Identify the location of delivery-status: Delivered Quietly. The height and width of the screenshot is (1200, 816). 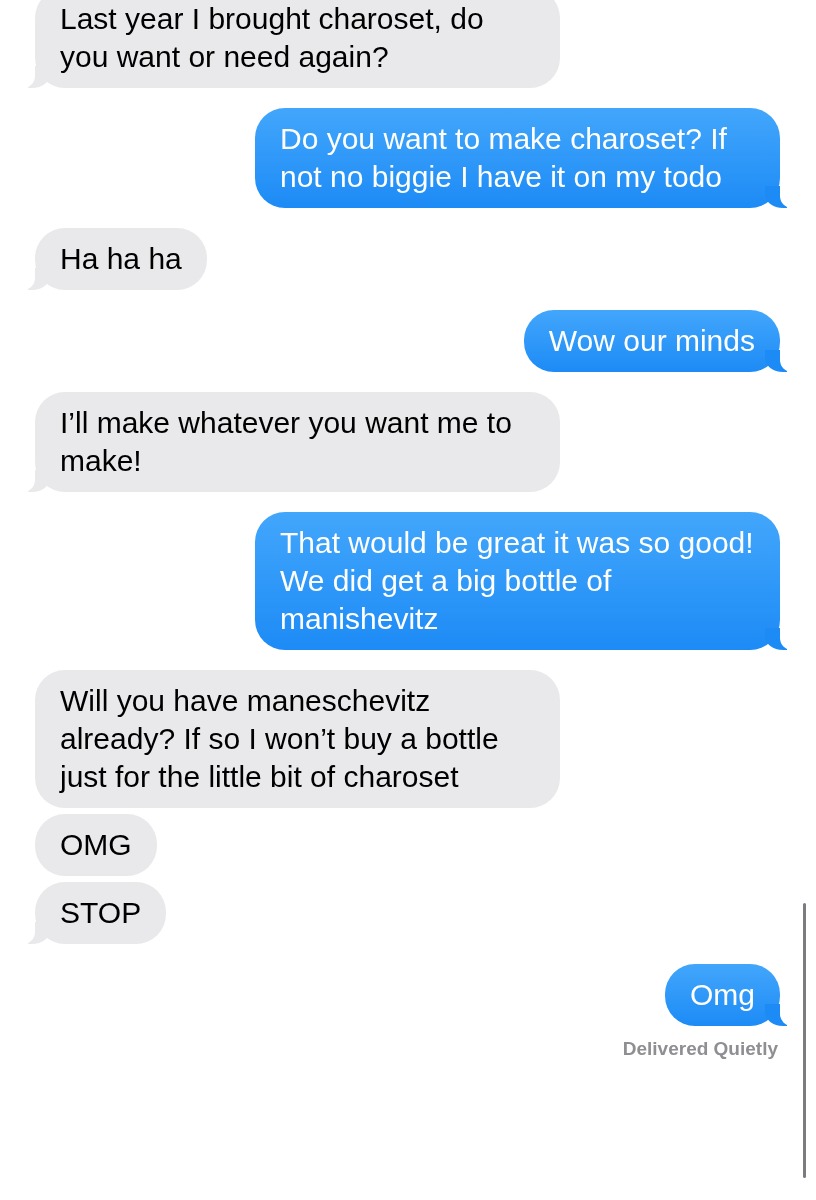
(700, 1049).